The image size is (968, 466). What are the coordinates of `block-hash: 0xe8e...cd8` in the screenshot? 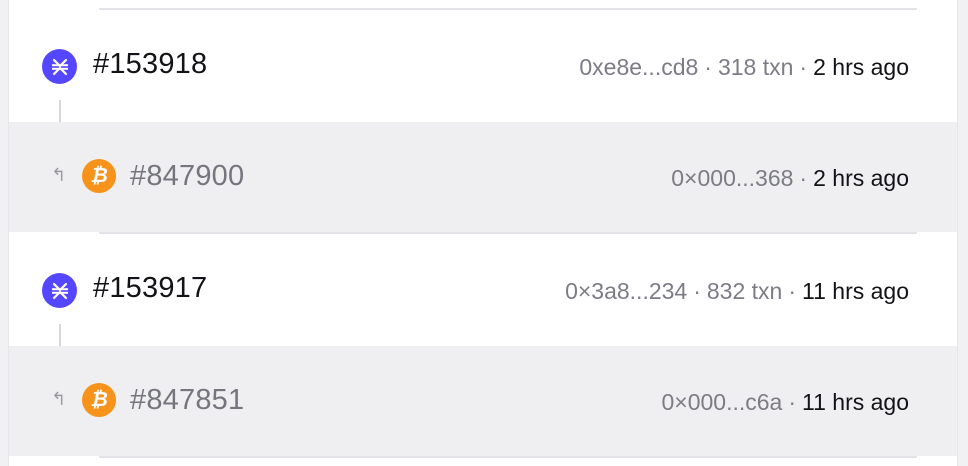 It's located at (638, 67).